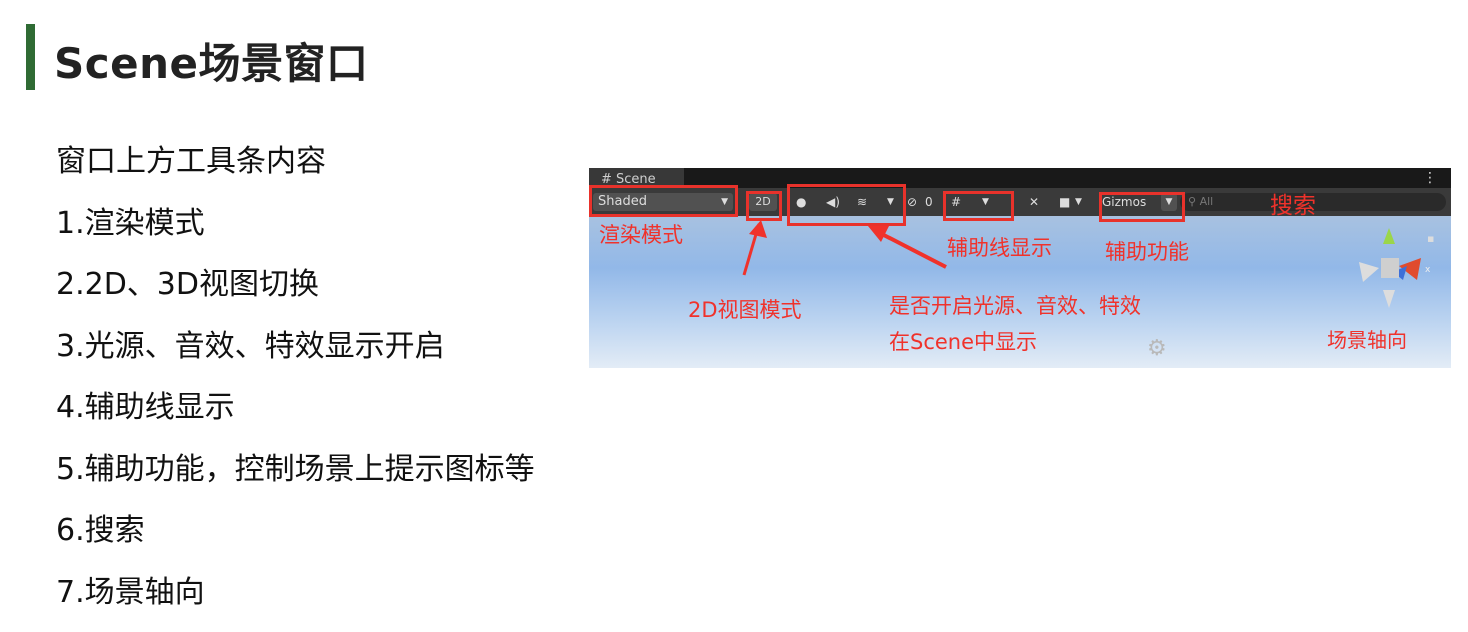  What do you see at coordinates (1430, 238) in the screenshot?
I see `lock-icon: ▪` at bounding box center [1430, 238].